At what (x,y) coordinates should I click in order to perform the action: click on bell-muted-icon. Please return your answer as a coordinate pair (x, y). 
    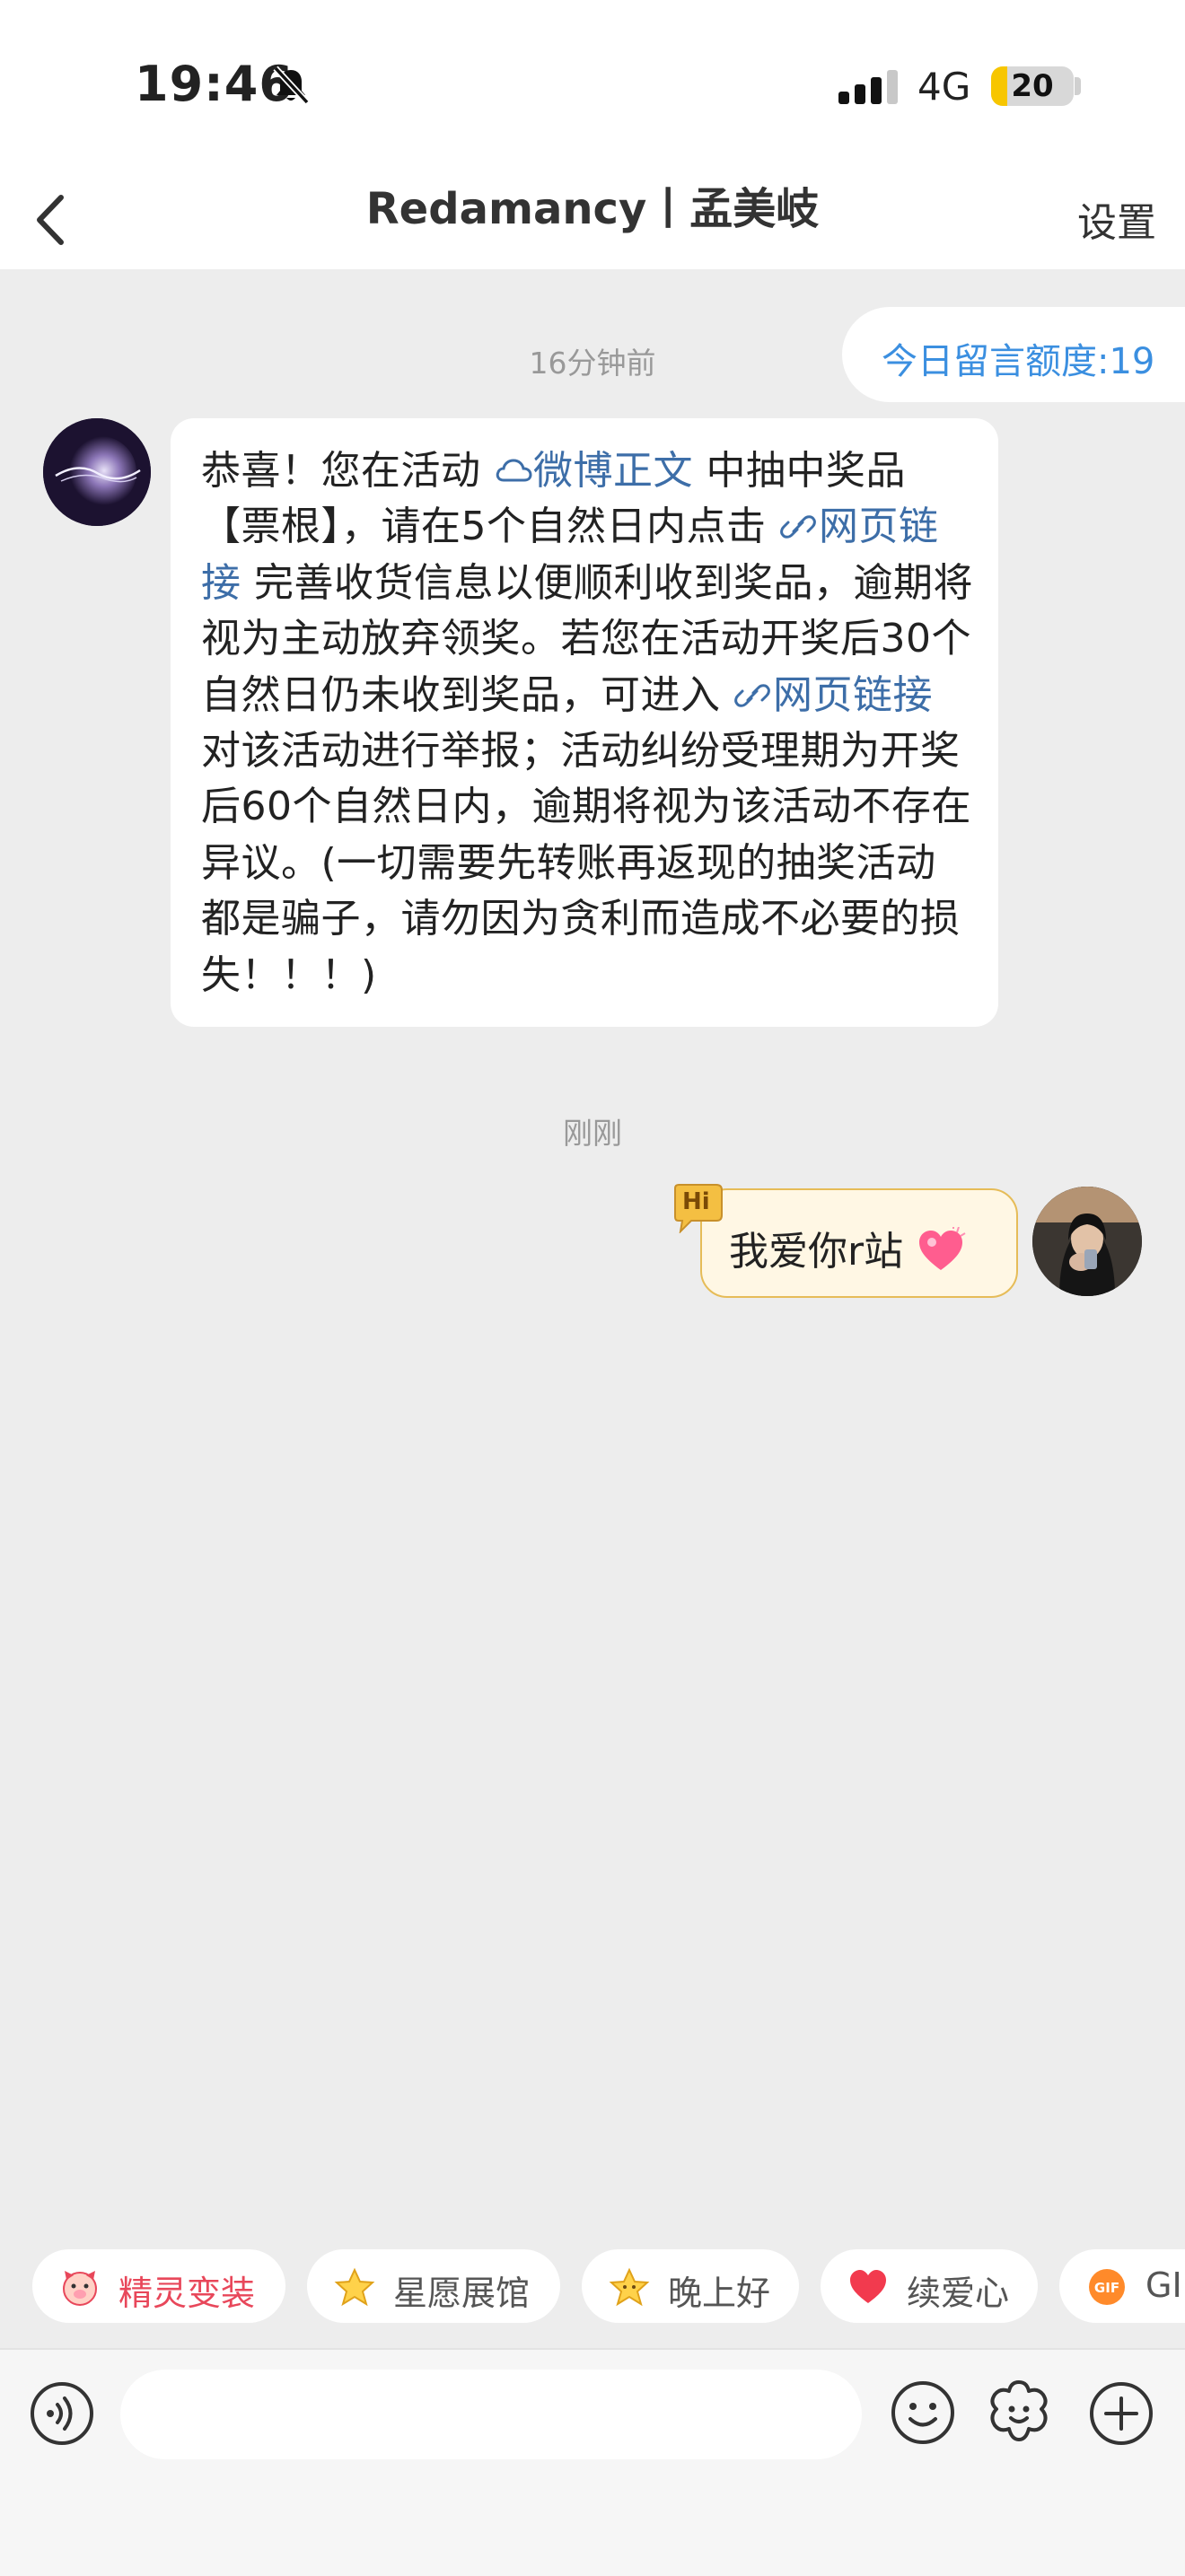
    Looking at the image, I should click on (291, 85).